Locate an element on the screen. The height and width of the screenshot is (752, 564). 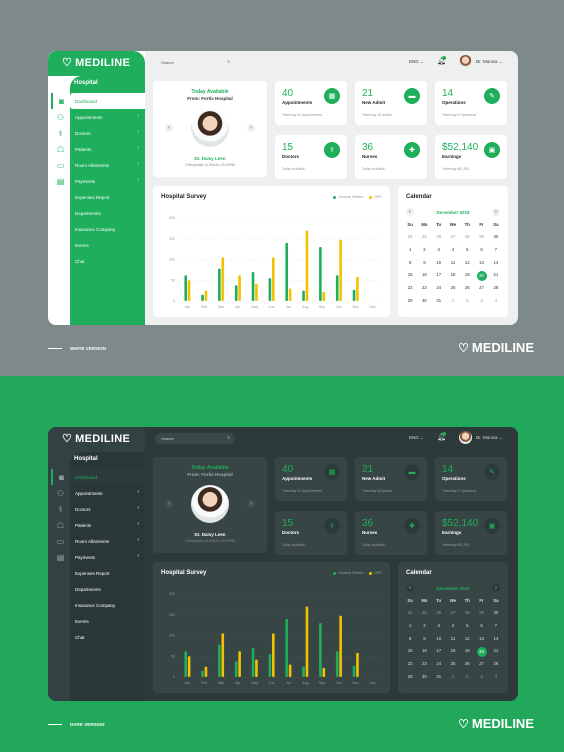
bar-opd-jun is located at coordinates (273, 655).